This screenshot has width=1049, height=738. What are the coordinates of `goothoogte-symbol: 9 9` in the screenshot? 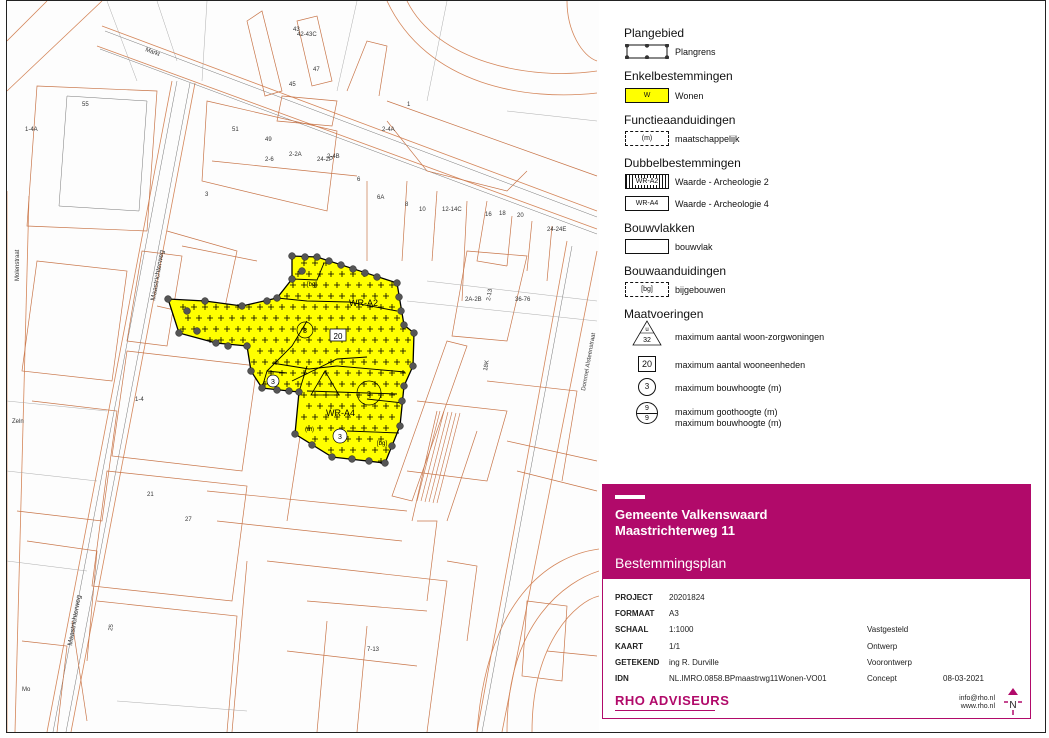 It's located at (647, 413).